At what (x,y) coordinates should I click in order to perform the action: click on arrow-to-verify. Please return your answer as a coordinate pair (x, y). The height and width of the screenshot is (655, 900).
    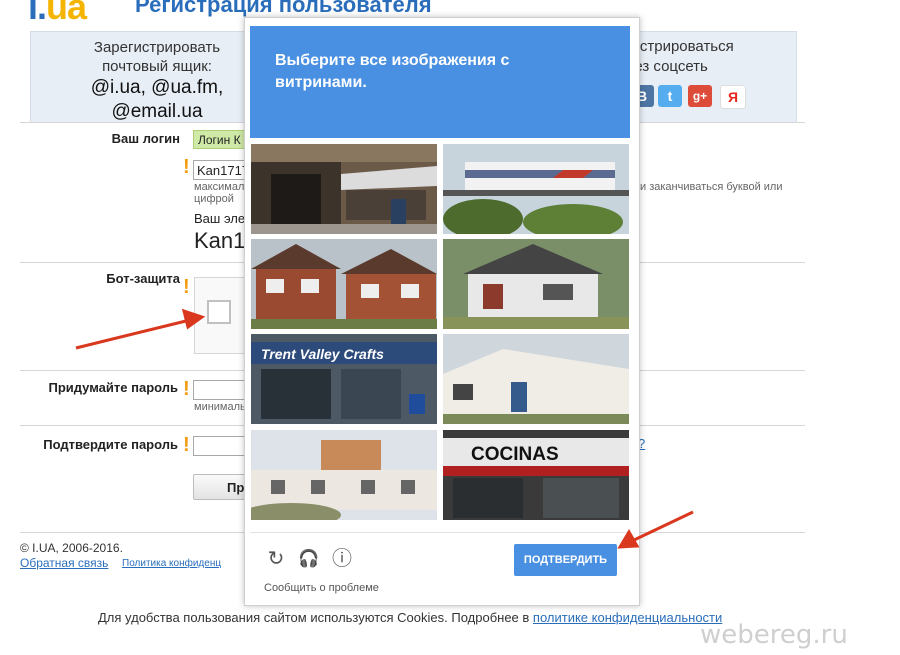
    Looking at the image, I should click on (655, 529).